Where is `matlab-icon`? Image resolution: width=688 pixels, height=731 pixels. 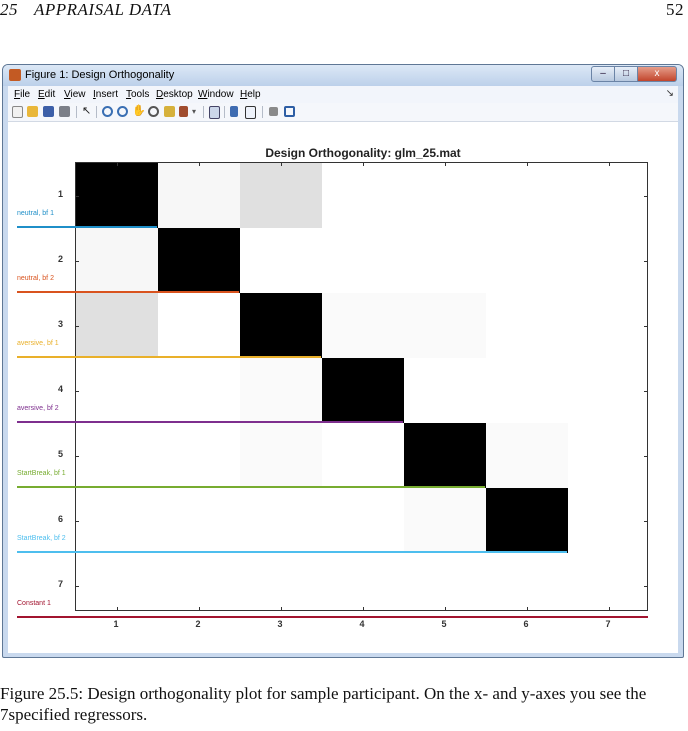 matlab-icon is located at coordinates (15, 75).